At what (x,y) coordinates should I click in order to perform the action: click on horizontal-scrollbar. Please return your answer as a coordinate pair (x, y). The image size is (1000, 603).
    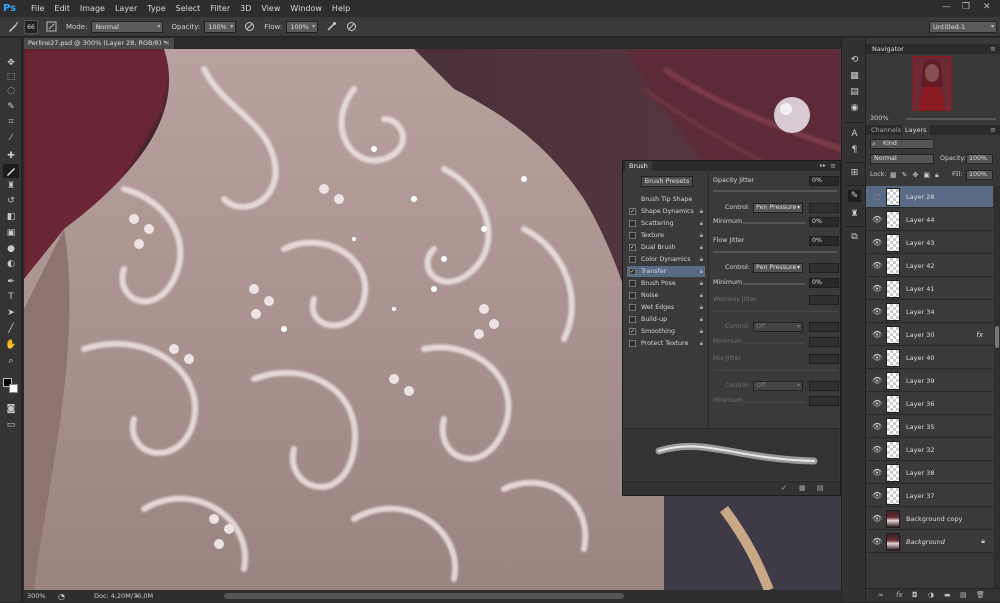
    Looking at the image, I should click on (424, 596).